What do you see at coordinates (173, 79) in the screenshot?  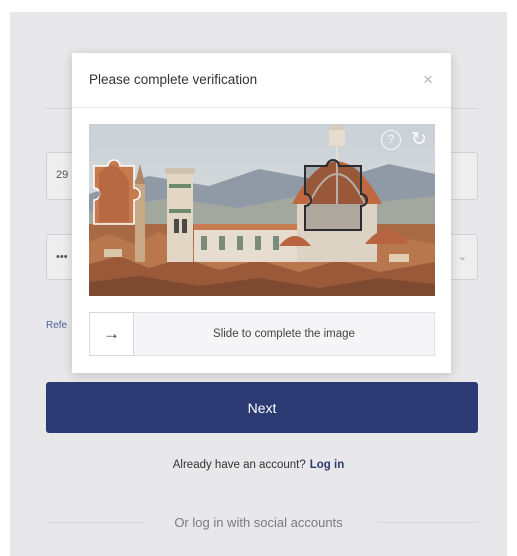 I see `modal-title: Please complete verification` at bounding box center [173, 79].